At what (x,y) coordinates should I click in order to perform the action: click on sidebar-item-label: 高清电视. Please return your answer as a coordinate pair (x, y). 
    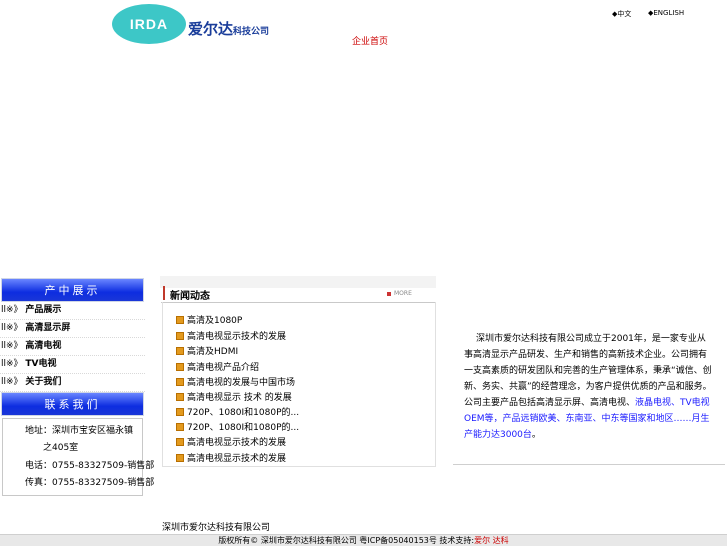
    Looking at the image, I should click on (43, 346).